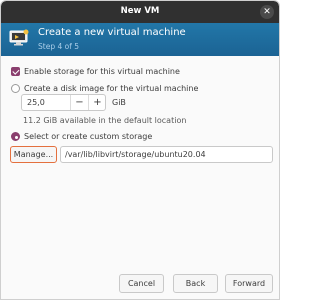  Describe the element at coordinates (195, 283) in the screenshot. I see `back-button: Back` at that location.